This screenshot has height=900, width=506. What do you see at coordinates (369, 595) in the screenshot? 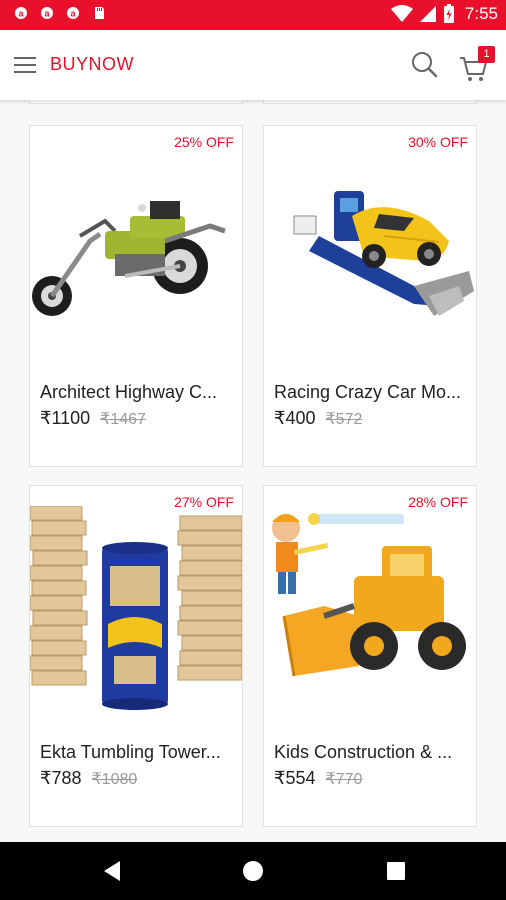
I see `product-image-construction-loader-toy` at bounding box center [369, 595].